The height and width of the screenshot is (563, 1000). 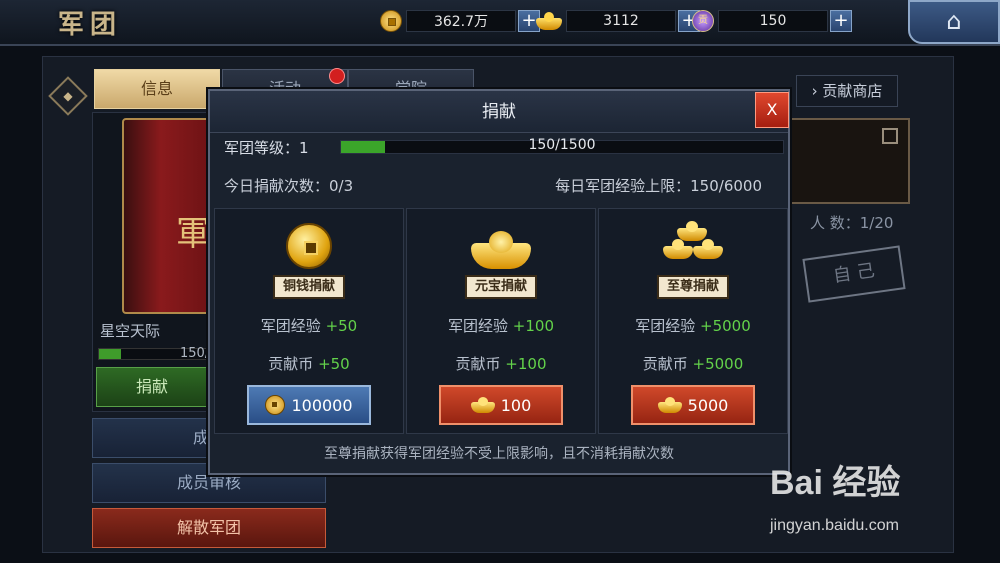 I want to click on add-contribution-button: +, so click(x=841, y=21).